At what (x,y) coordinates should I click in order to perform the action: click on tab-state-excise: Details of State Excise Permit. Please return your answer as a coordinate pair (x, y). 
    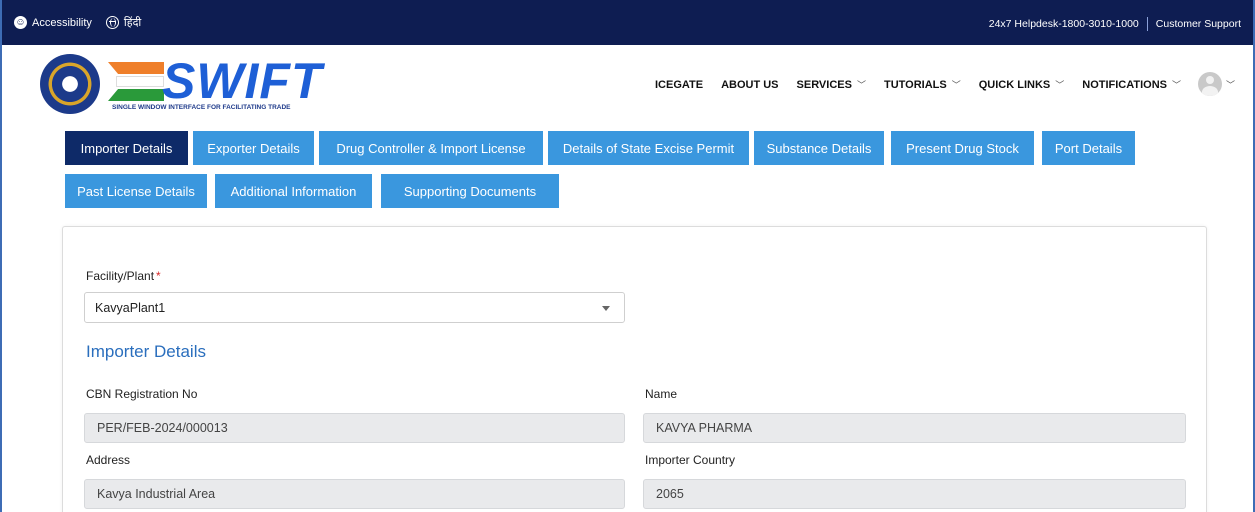
    Looking at the image, I should click on (648, 148).